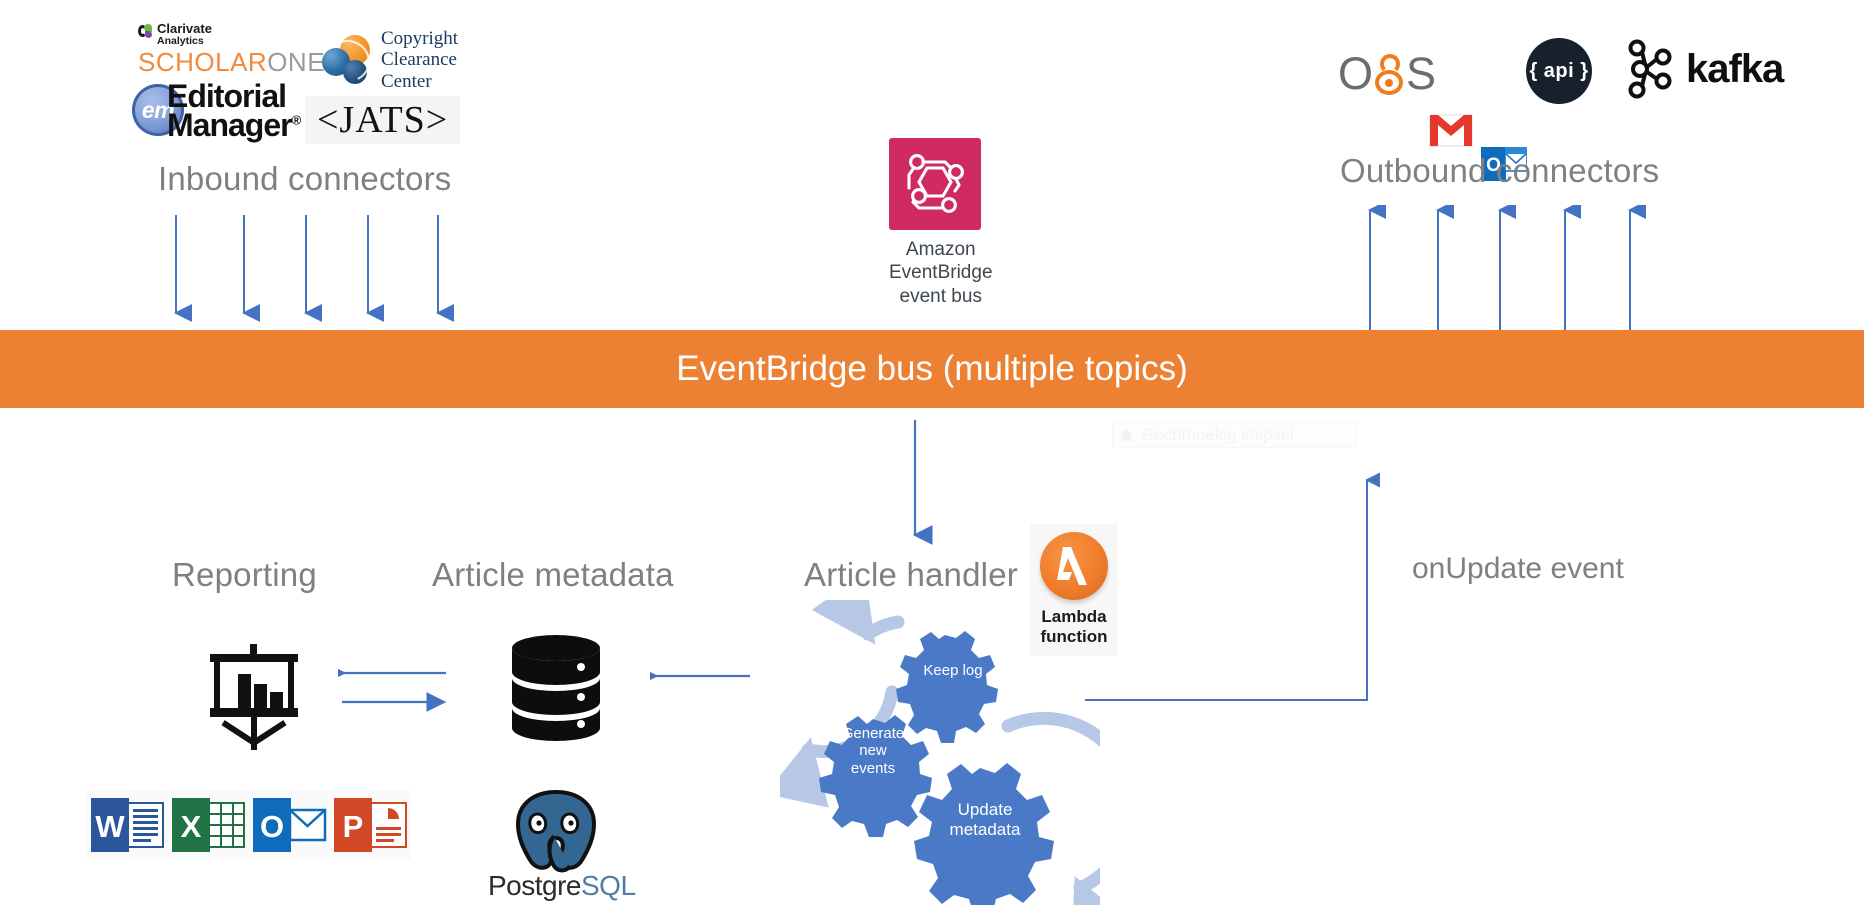  What do you see at coordinates (940, 249) in the screenshot?
I see `eb-caption-line-1: Amazon` at bounding box center [940, 249].